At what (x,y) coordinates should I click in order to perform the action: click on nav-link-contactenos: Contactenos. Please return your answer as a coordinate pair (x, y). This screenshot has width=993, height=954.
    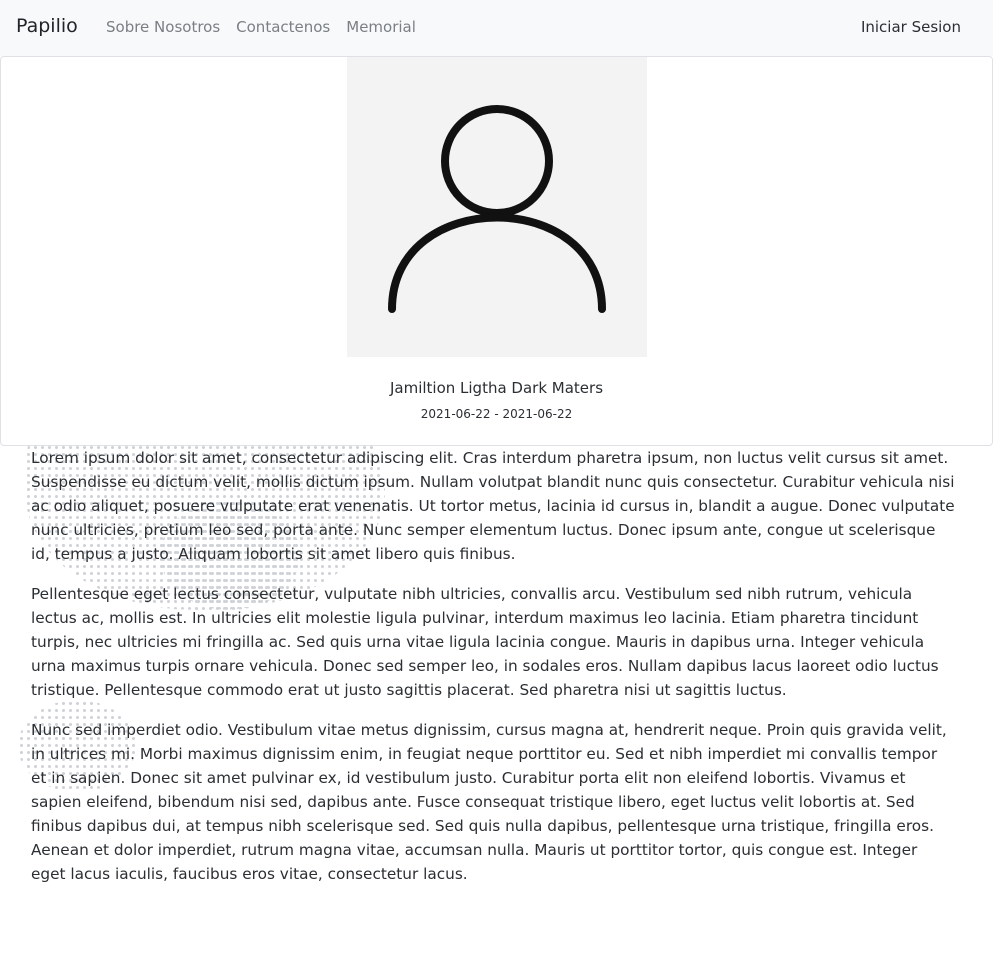
    Looking at the image, I should click on (283, 27).